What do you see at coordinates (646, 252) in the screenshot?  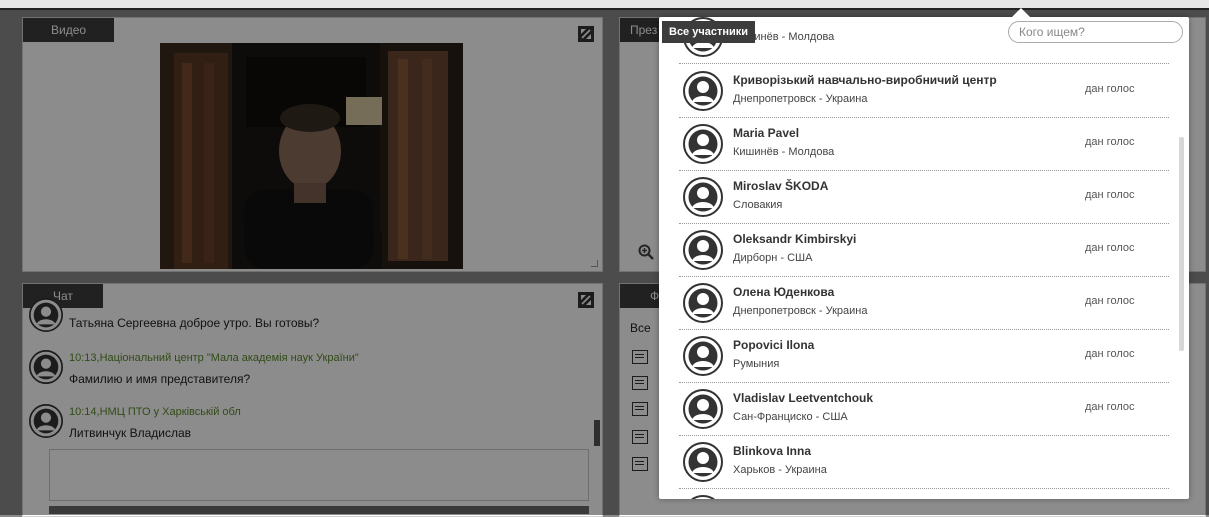 I see `zoom-in-icon` at bounding box center [646, 252].